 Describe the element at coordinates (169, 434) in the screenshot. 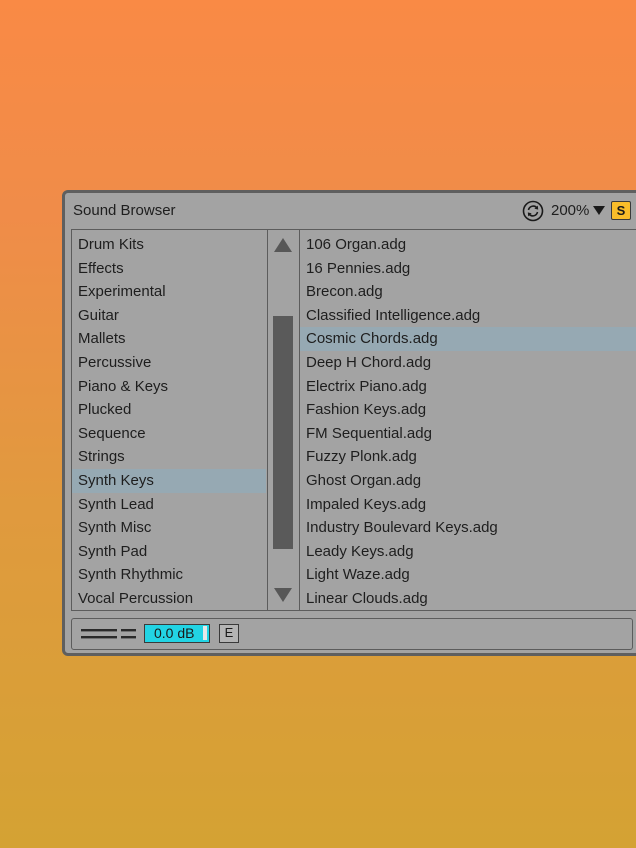

I see `category-item: Sequence` at that location.